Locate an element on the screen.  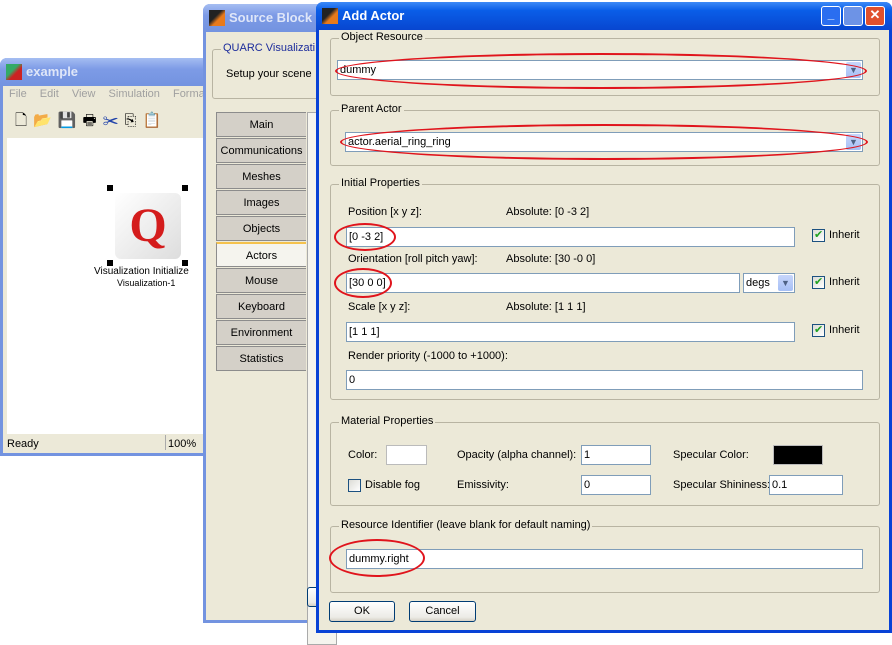
position-absolute: Absolute: [0 -3 2] is located at coordinates (548, 212).